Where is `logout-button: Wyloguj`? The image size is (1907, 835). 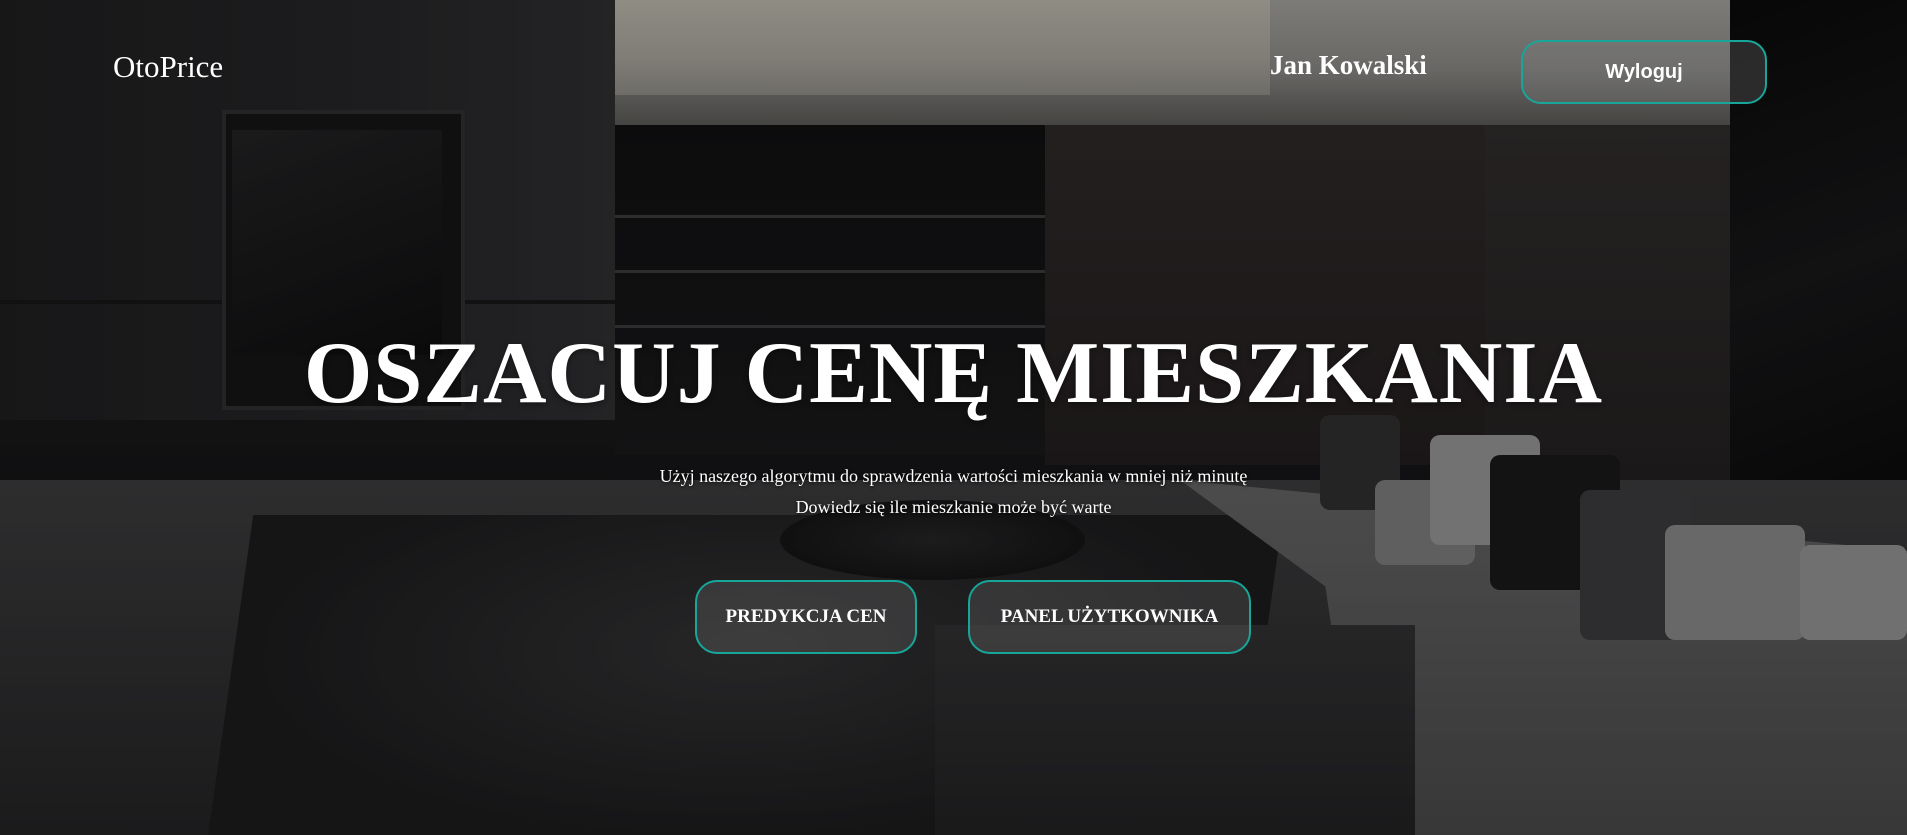
logout-button: Wyloguj is located at coordinates (1644, 72).